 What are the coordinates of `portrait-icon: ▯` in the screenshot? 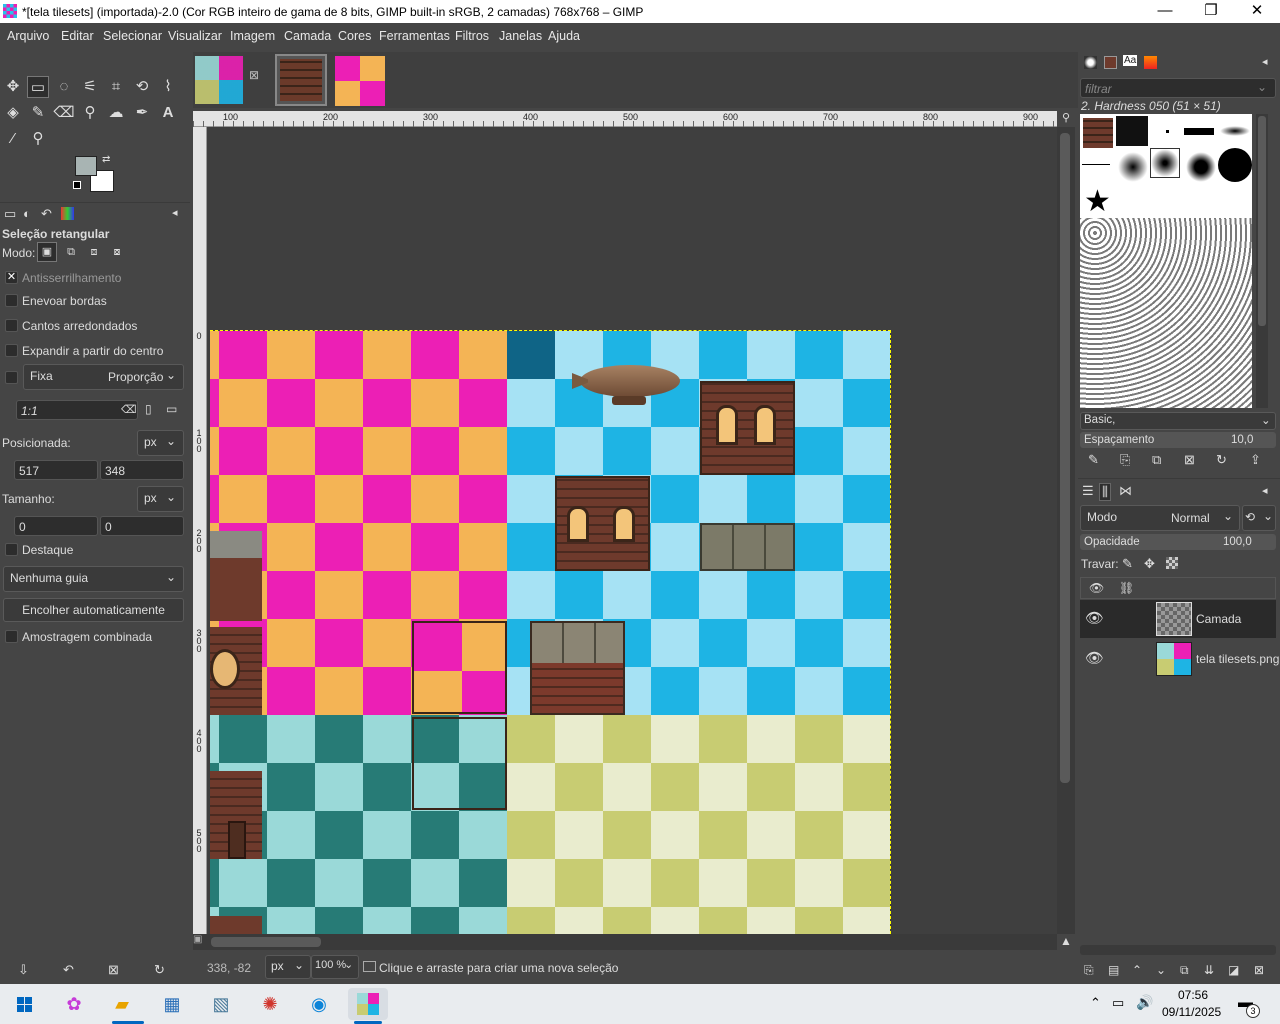 It's located at (148, 409).